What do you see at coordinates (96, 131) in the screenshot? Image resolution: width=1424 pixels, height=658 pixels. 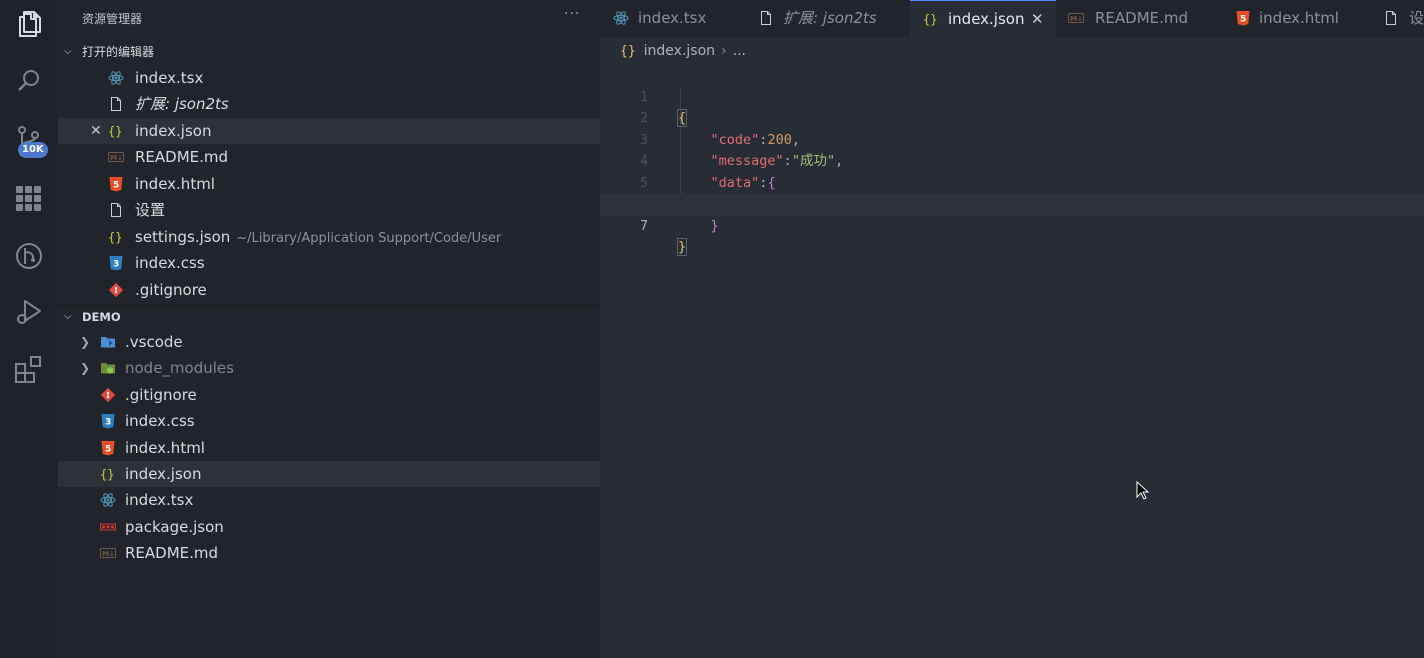 I see `close-icon: ✕` at bounding box center [96, 131].